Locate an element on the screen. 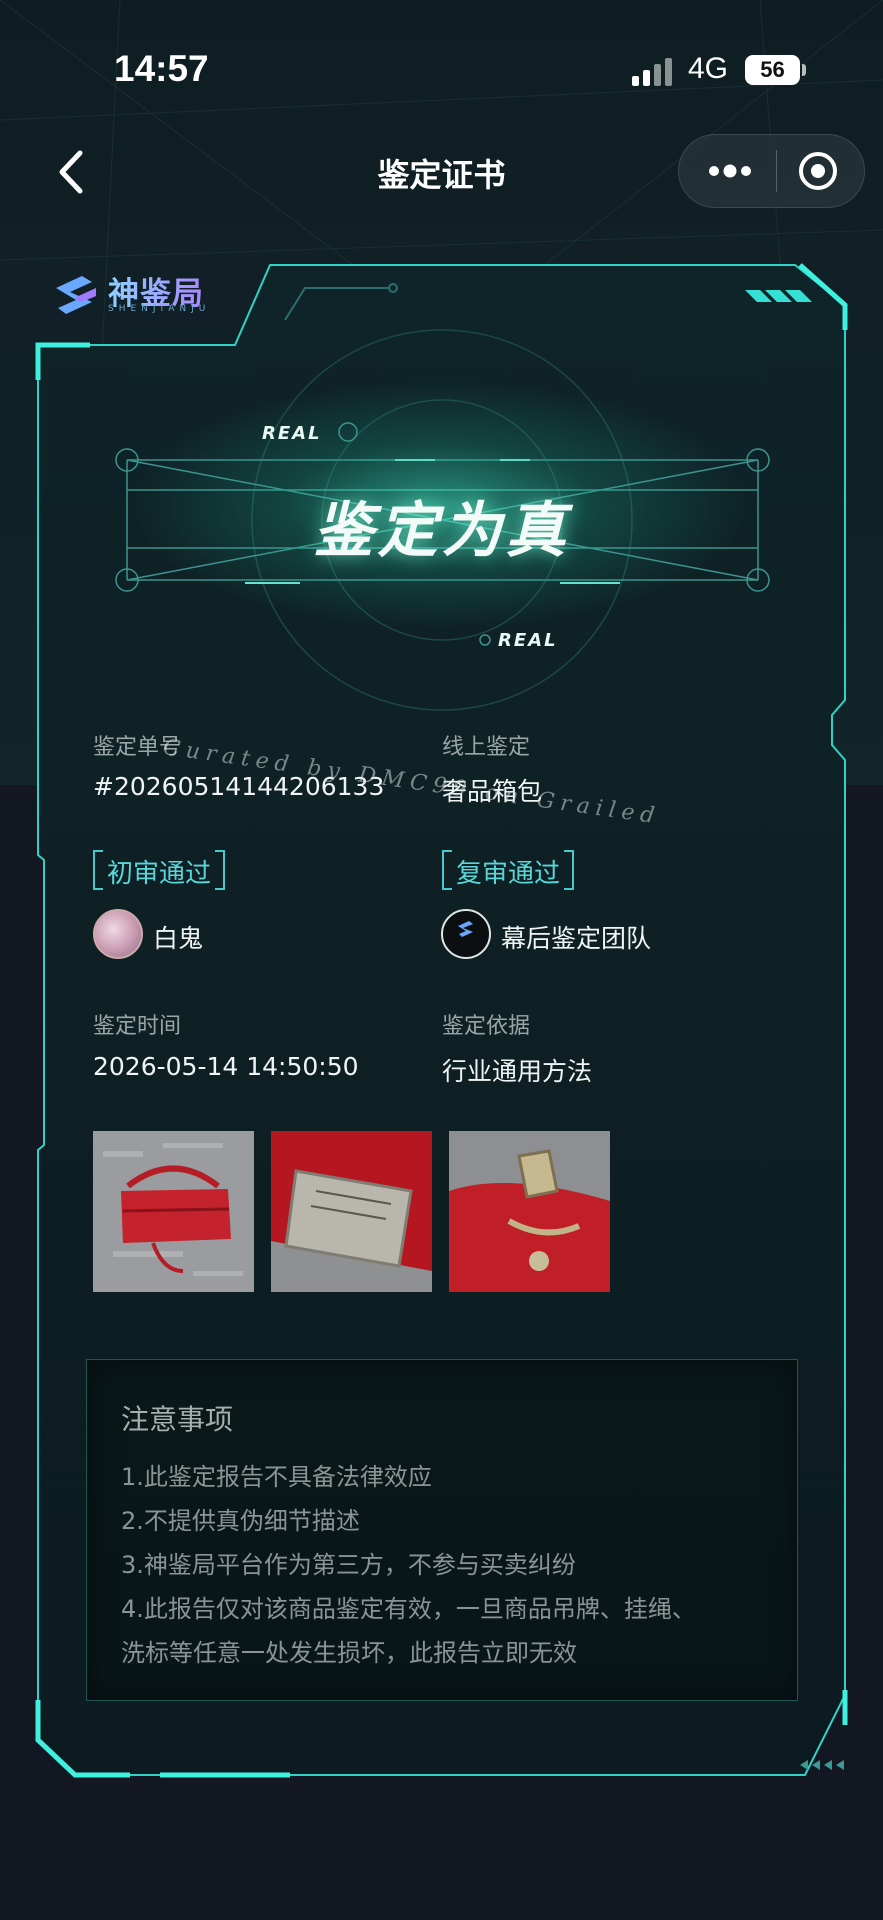 The width and height of the screenshot is (883, 1920). verdict-text: 鉴定为真 is located at coordinates (441, 531).